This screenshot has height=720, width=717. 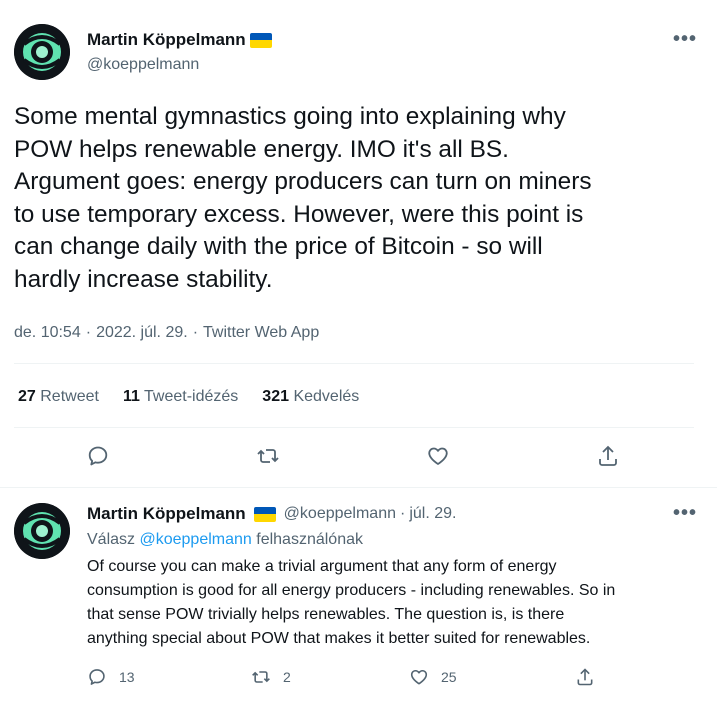 I want to click on retweets-label: Retweet, so click(x=69, y=396).